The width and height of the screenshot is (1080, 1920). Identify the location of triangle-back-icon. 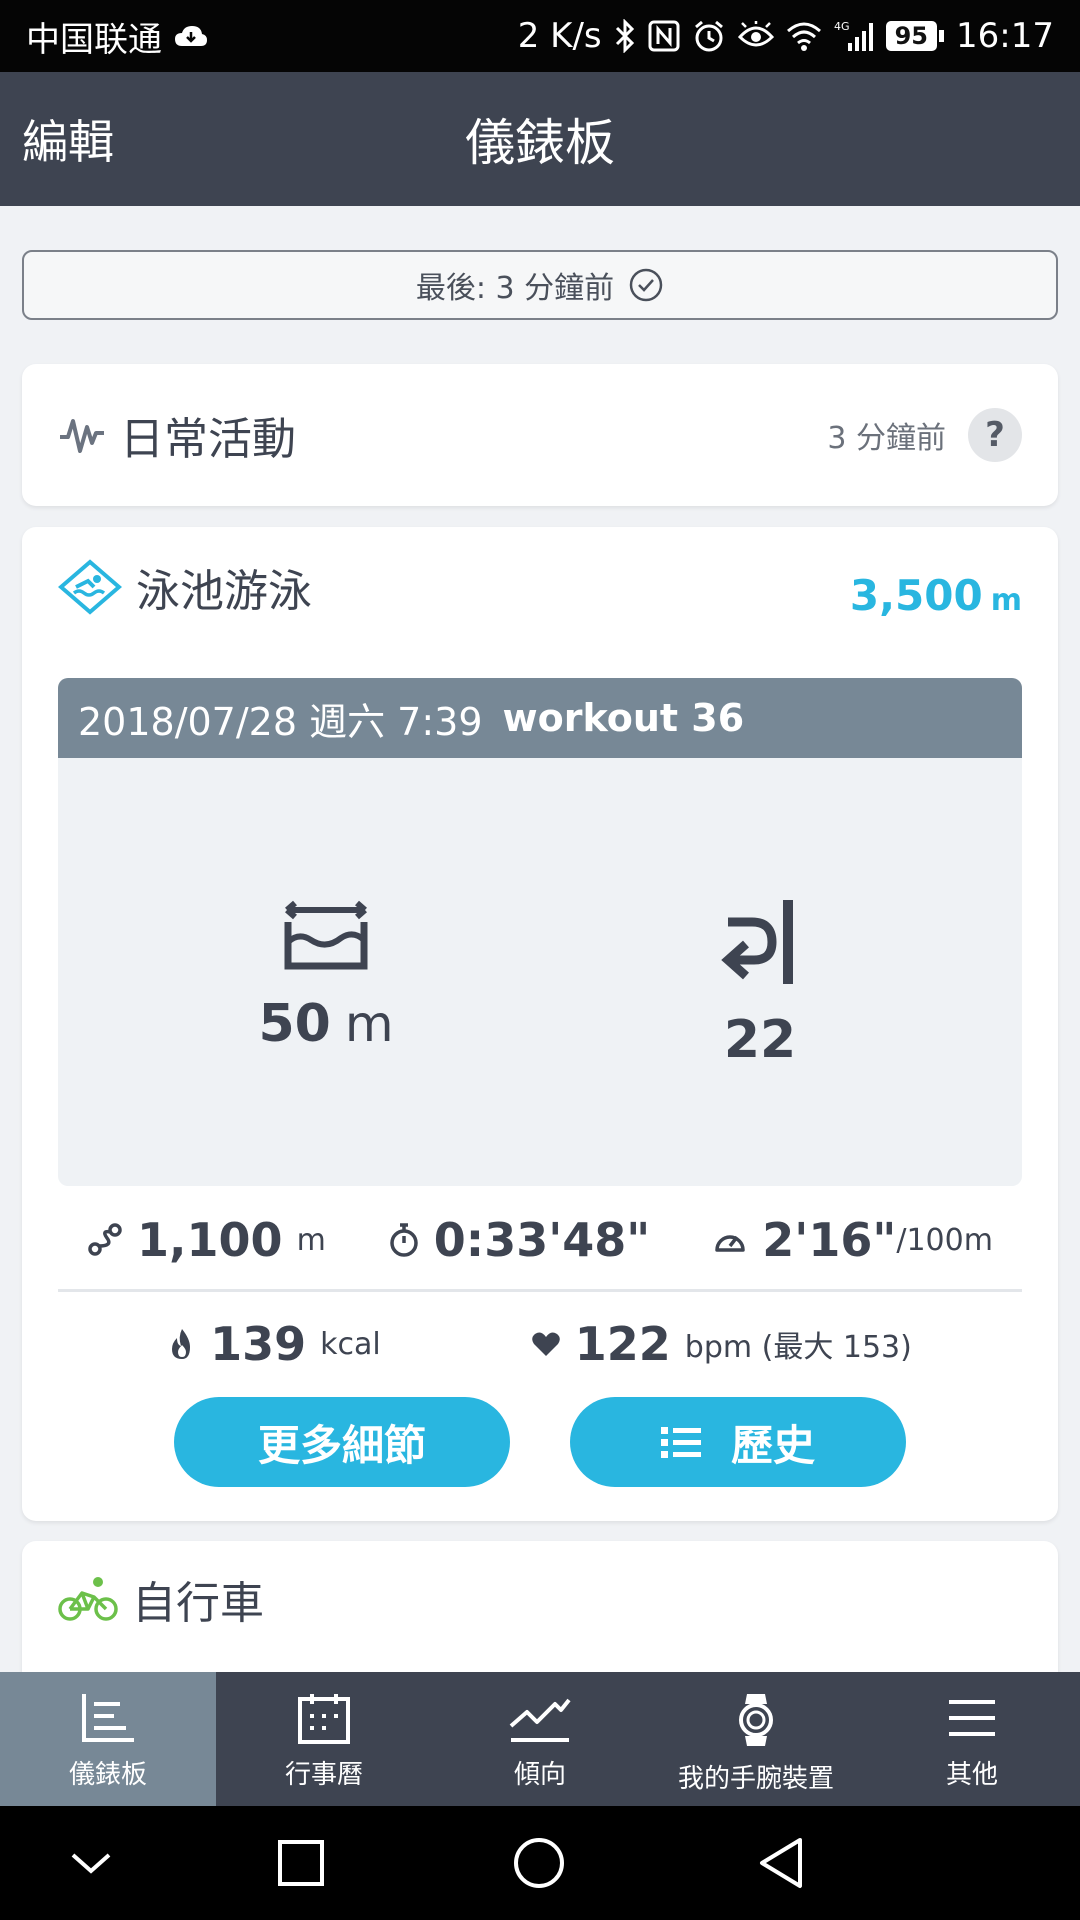
(781, 1863).